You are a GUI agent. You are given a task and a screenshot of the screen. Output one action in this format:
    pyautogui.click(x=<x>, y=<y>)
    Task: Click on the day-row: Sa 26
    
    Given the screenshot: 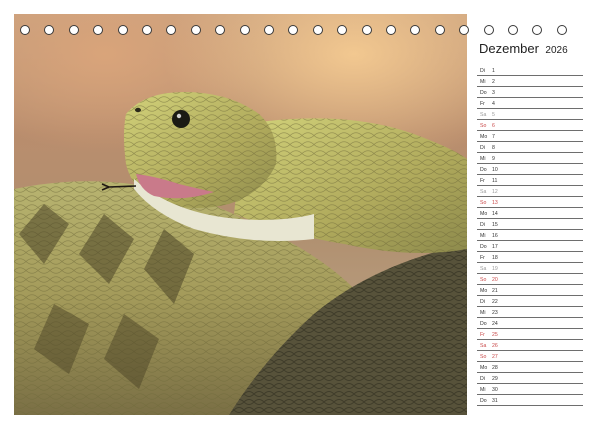 What is the action you would take?
    pyautogui.click(x=530, y=345)
    